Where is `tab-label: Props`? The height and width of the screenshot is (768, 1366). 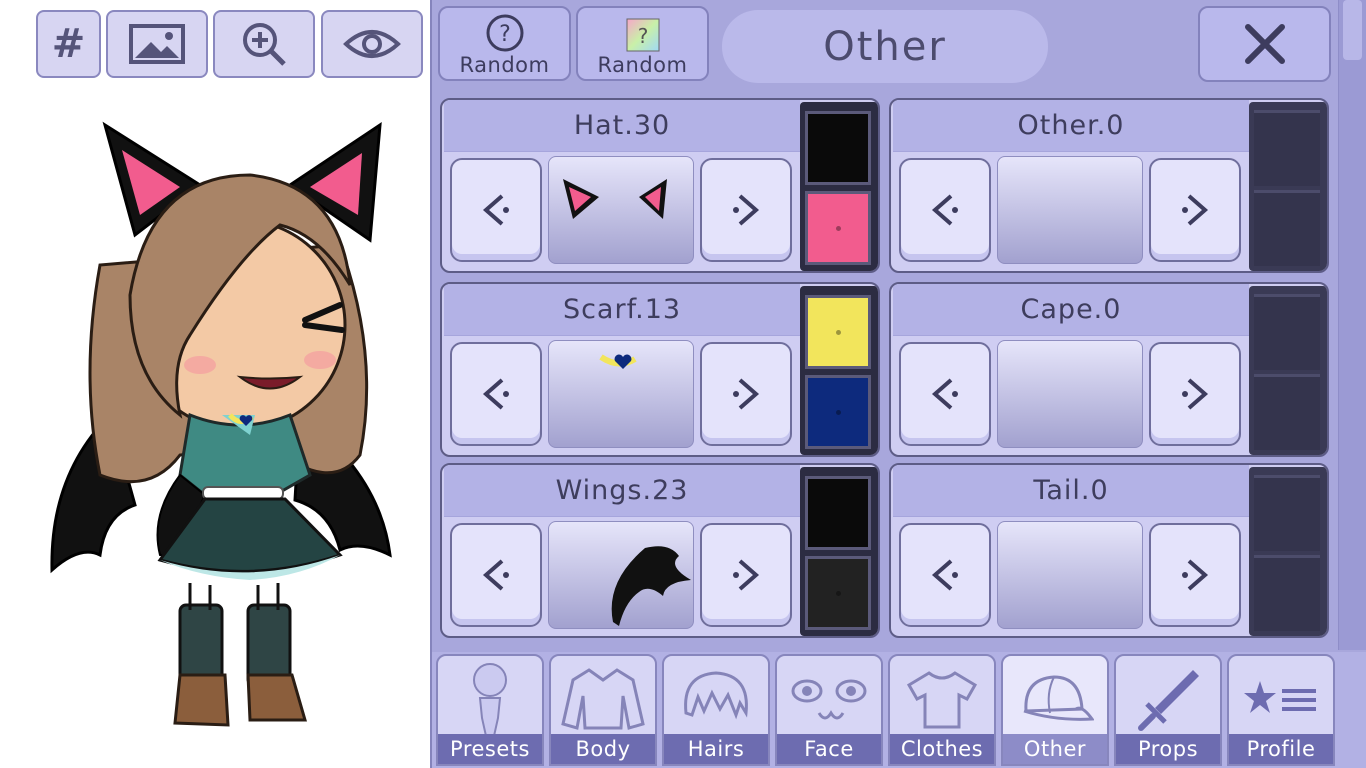 tab-label: Props is located at coordinates (1168, 749).